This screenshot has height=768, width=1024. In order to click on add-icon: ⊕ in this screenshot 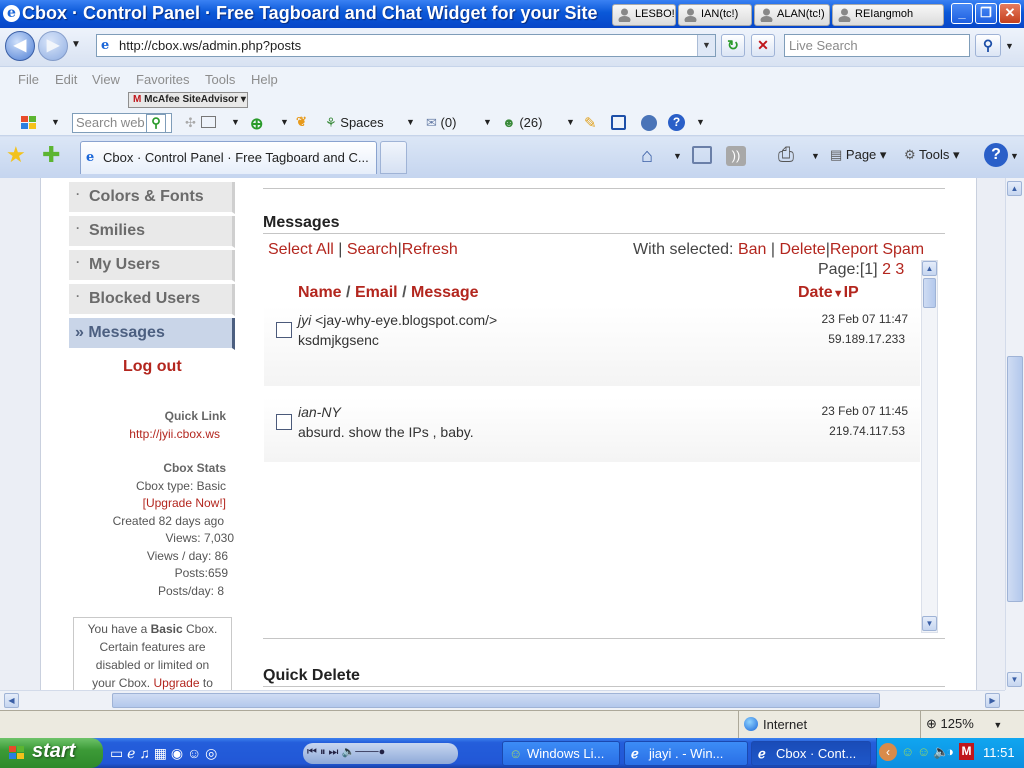, I will do `click(256, 124)`.